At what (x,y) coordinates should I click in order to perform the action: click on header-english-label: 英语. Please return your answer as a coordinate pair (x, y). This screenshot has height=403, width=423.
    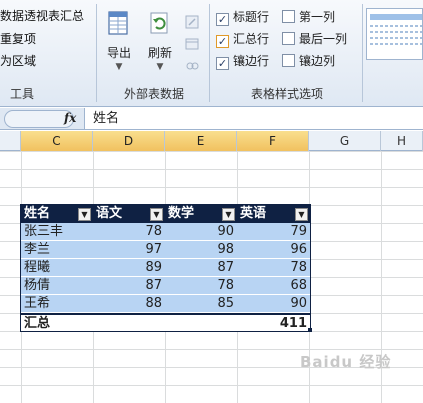
    Looking at the image, I should click on (253, 213).